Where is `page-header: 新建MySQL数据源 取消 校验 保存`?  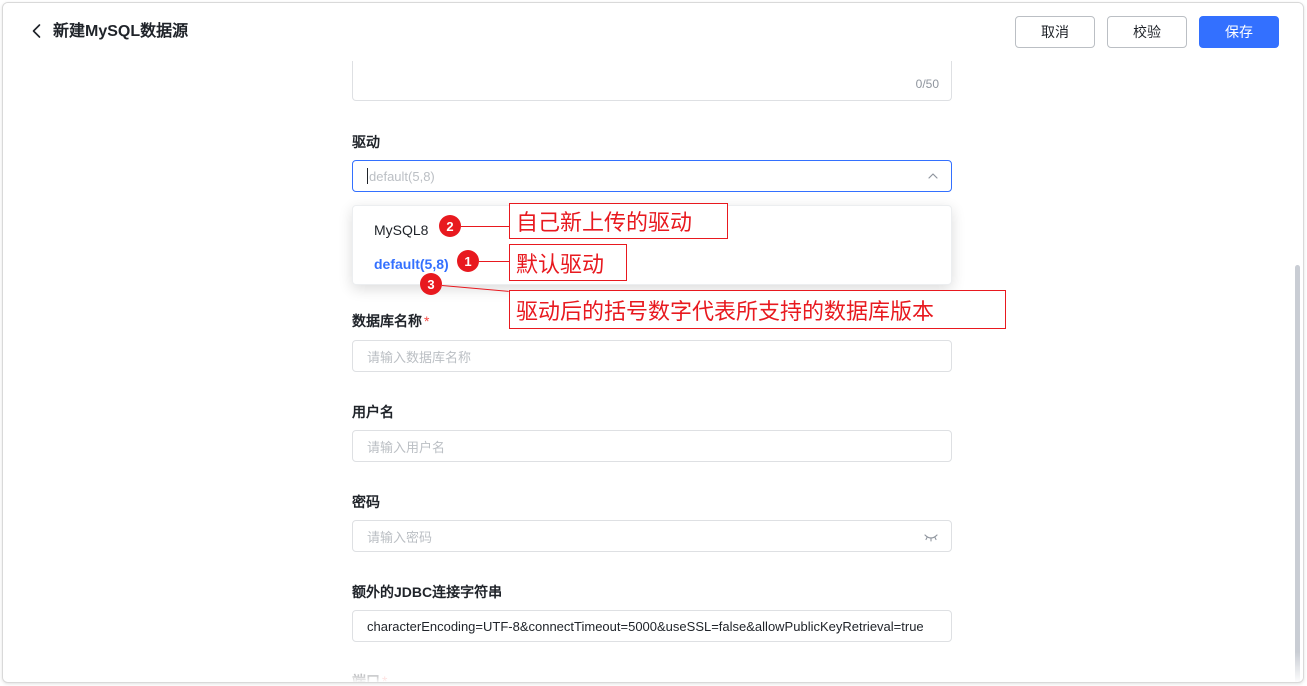
page-header: 新建MySQL数据源 取消 校验 保存 is located at coordinates (653, 32).